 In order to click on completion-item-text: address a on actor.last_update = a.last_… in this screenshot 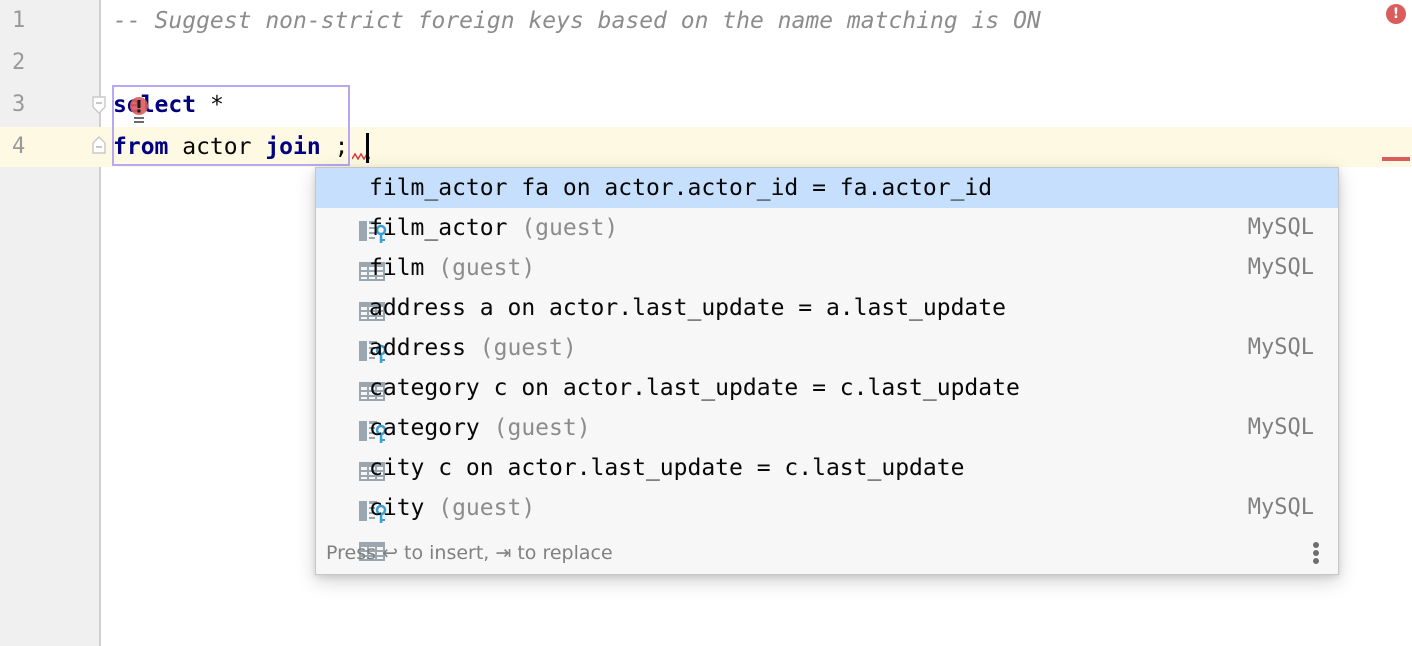, I will do `click(687, 308)`.